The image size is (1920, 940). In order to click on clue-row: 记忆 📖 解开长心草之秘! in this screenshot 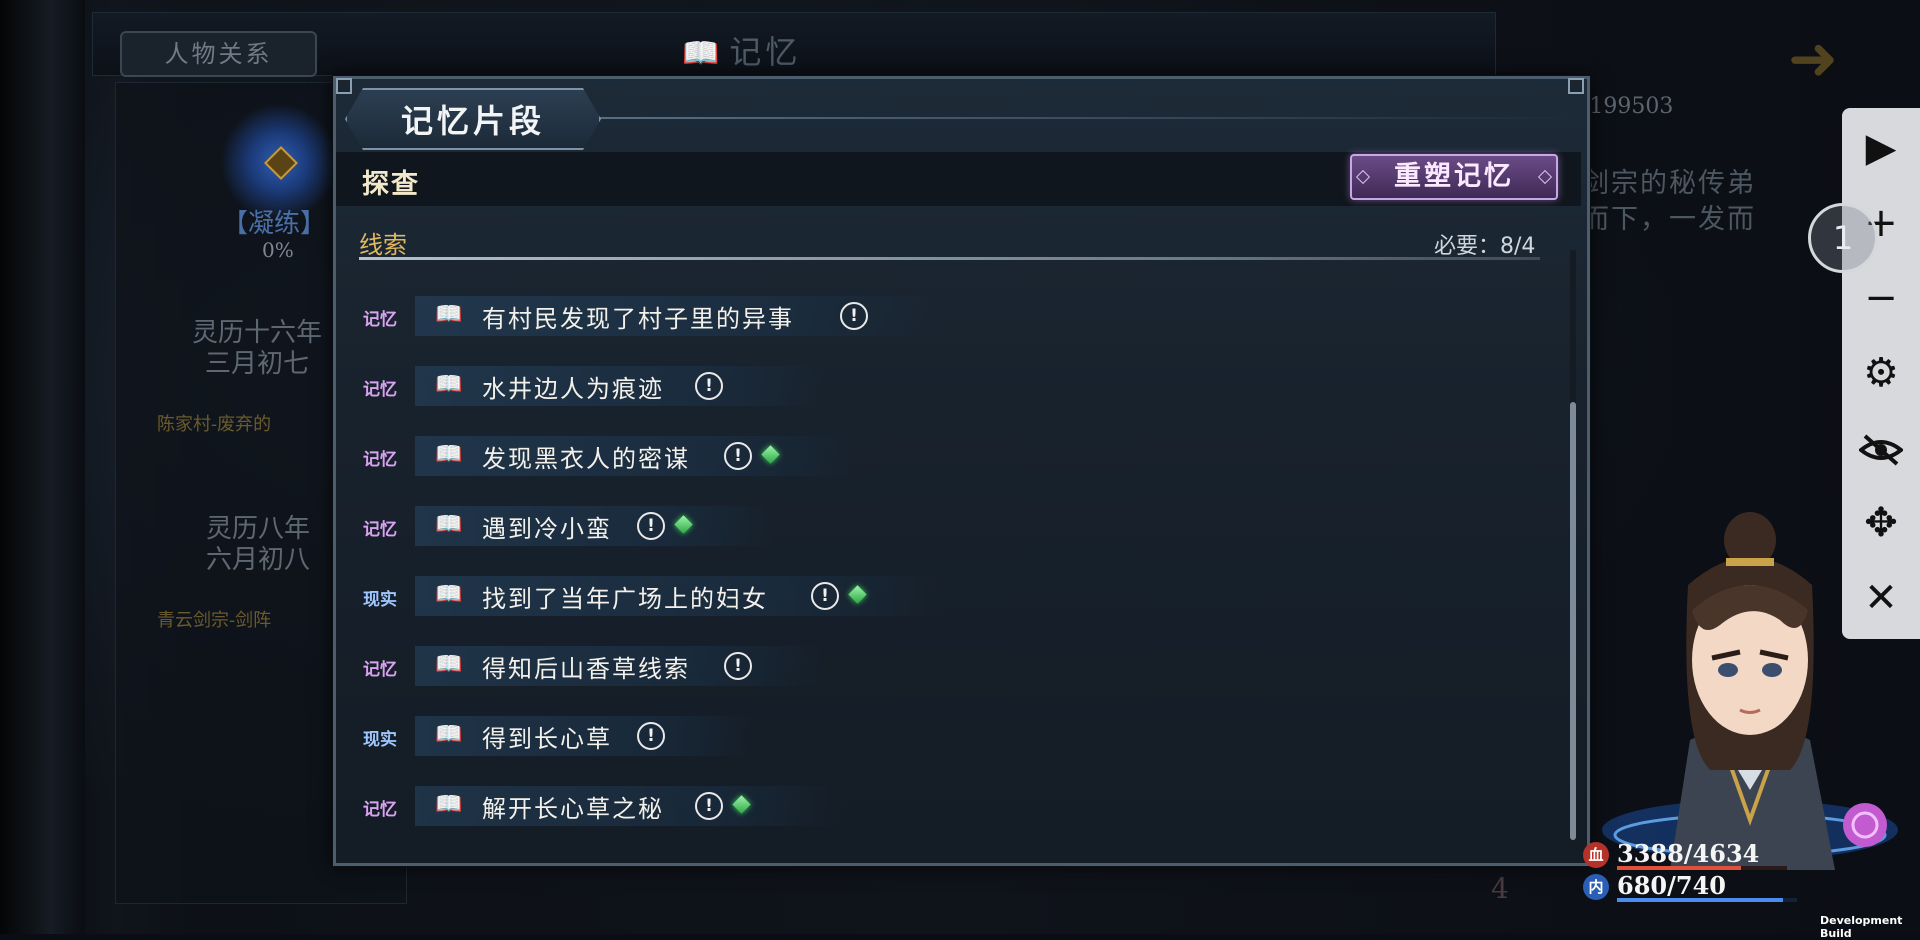, I will do `click(805, 806)`.